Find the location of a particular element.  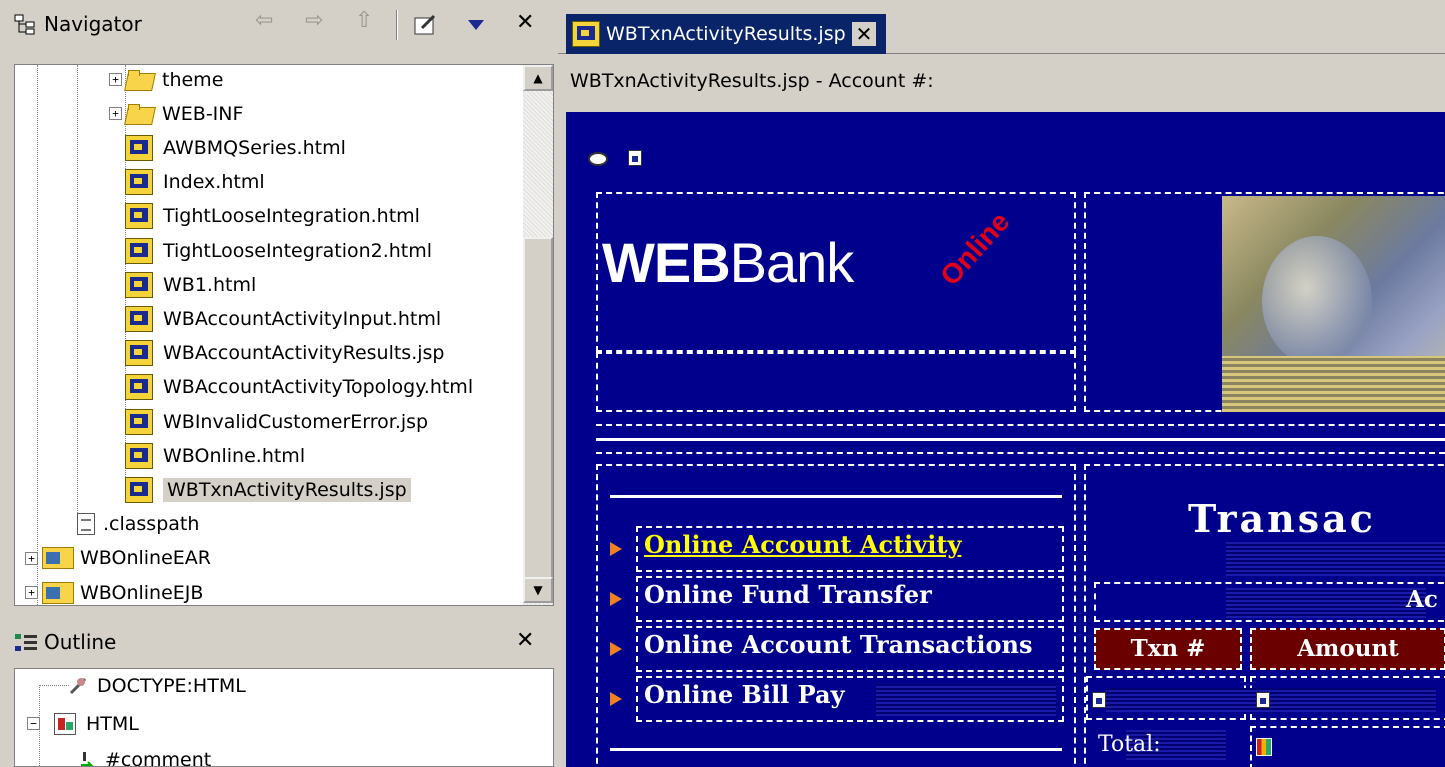

tree-file: WBInvalidCustomerError.jsp is located at coordinates (276, 421).